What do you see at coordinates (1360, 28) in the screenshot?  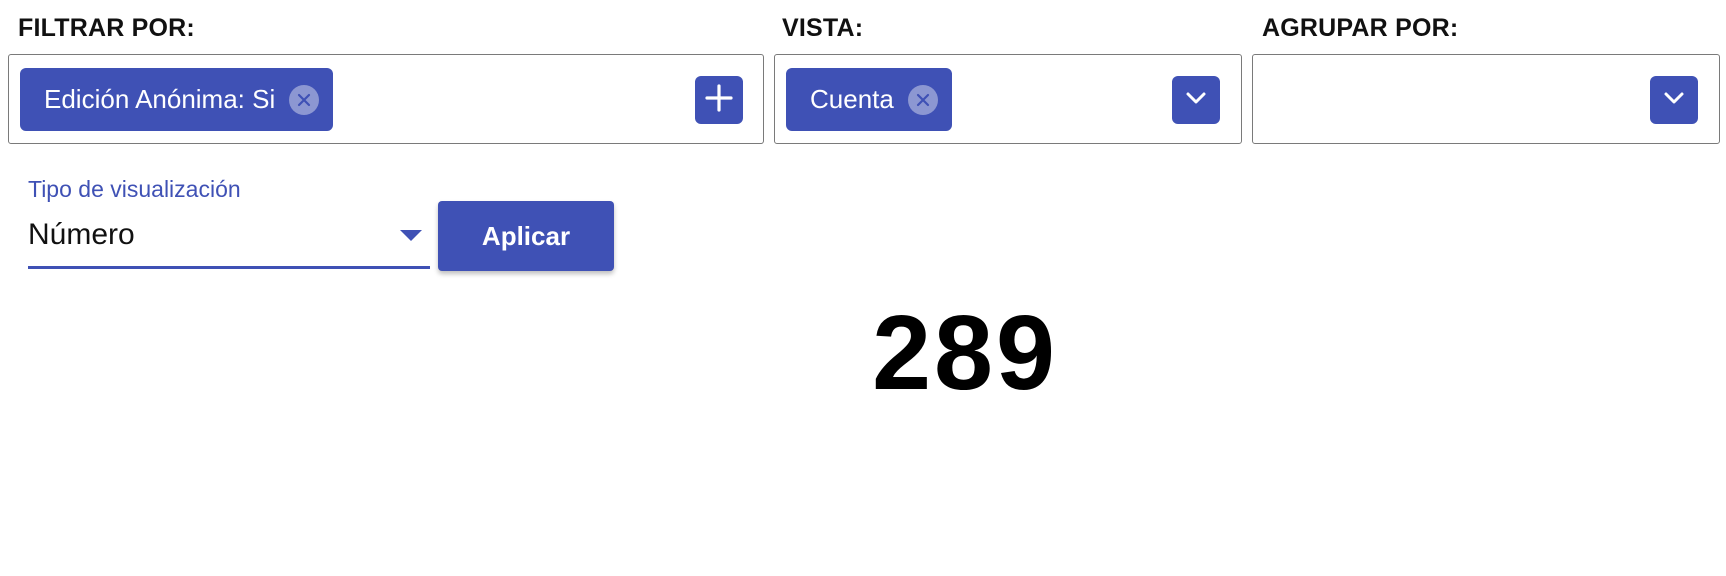 I see `group-by-label: AGRUPAR POR:` at bounding box center [1360, 28].